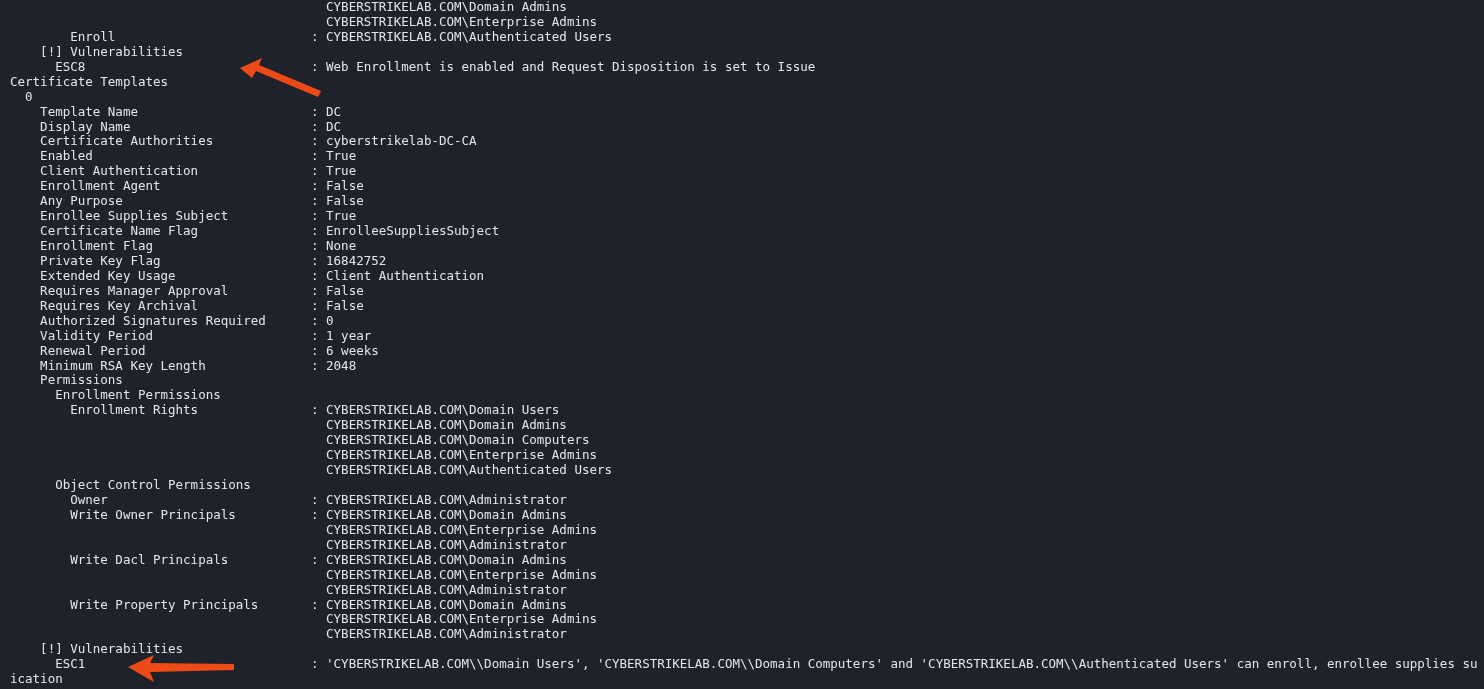 This screenshot has height=689, width=1484. I want to click on terminal-key: 0, so click(21, 97).